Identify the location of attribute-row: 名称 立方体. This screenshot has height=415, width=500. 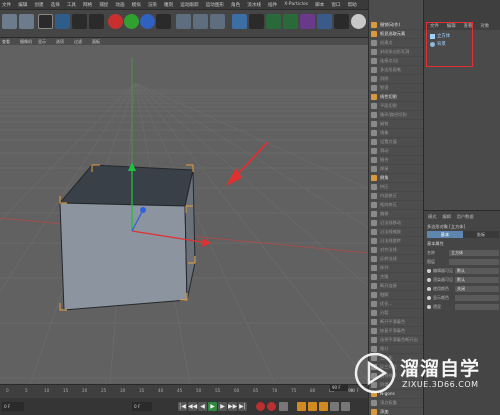
(463, 252).